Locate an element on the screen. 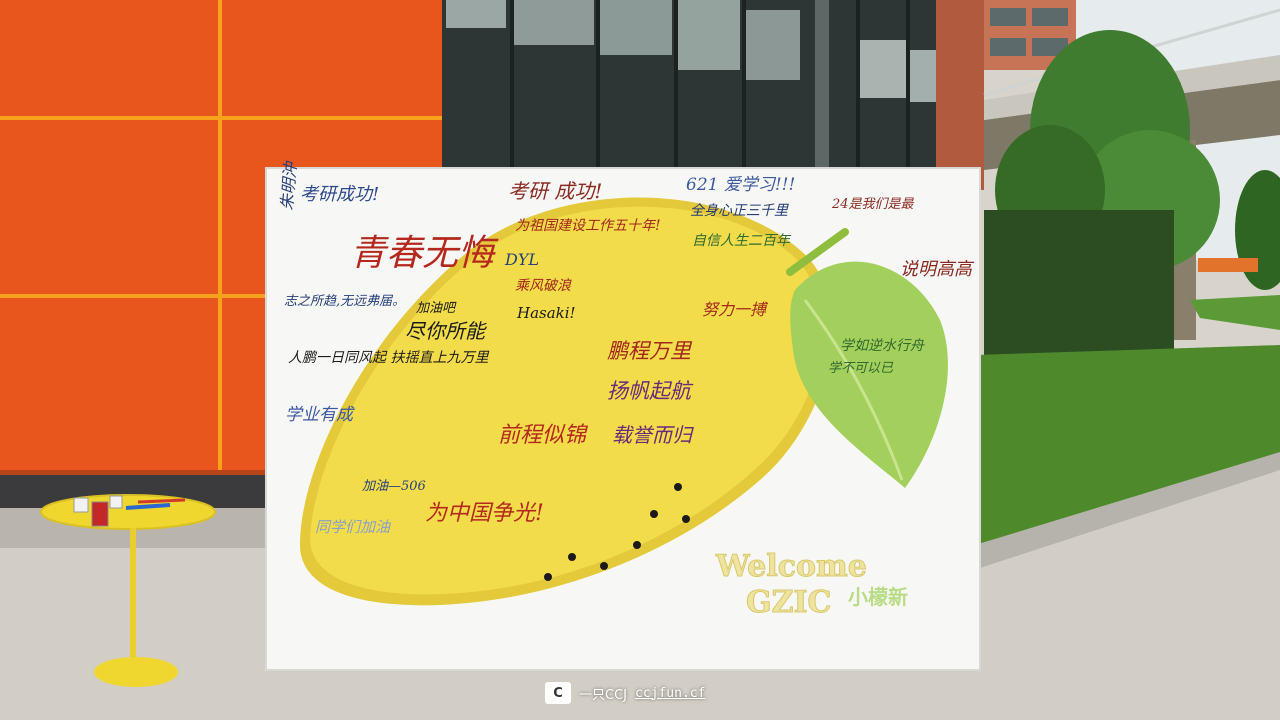 The width and height of the screenshot is (1280, 720). handwriting-note: 扬帆起航 is located at coordinates (650, 391).